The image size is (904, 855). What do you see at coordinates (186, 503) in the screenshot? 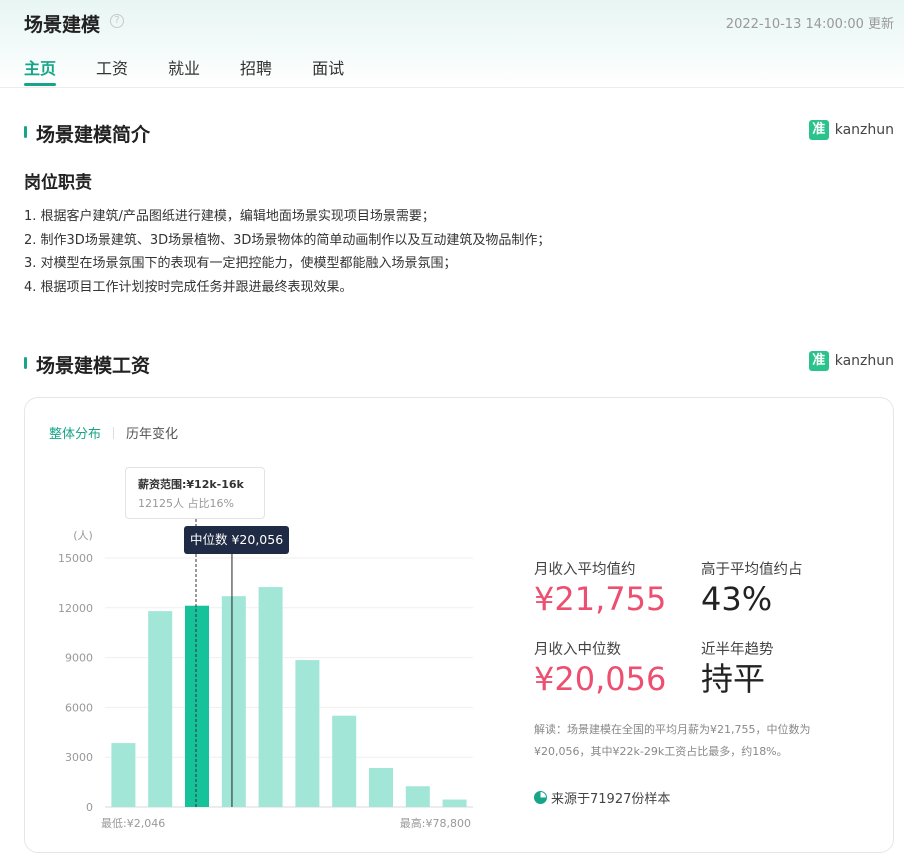
I see `tooltip-detail: 12125人 占比16%` at bounding box center [186, 503].